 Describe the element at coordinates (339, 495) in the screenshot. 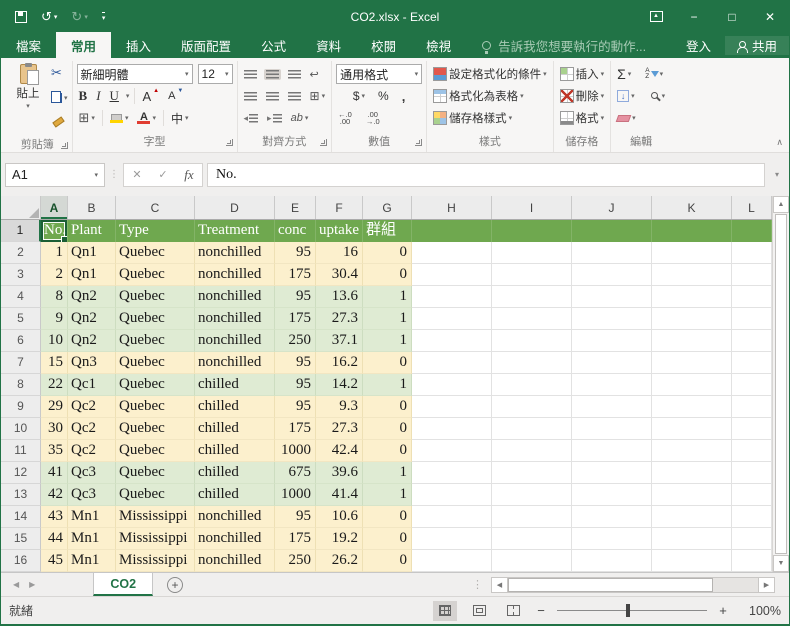

I see `cell-F13: 41.4` at that location.